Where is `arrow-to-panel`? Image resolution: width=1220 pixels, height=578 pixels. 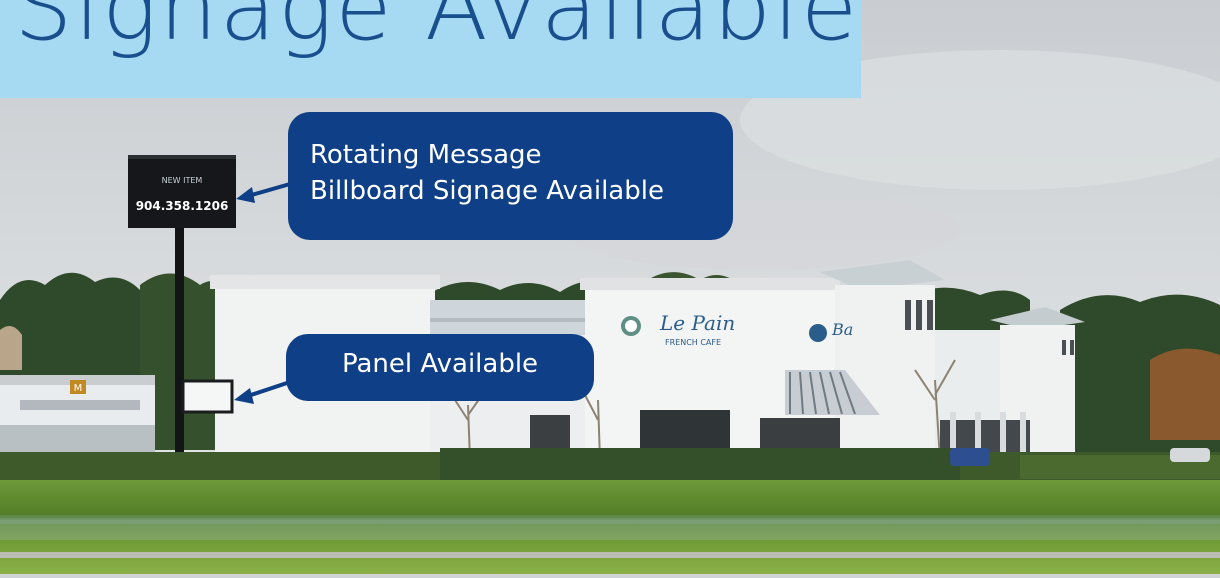
arrow-to-panel is located at coordinates (262, 392).